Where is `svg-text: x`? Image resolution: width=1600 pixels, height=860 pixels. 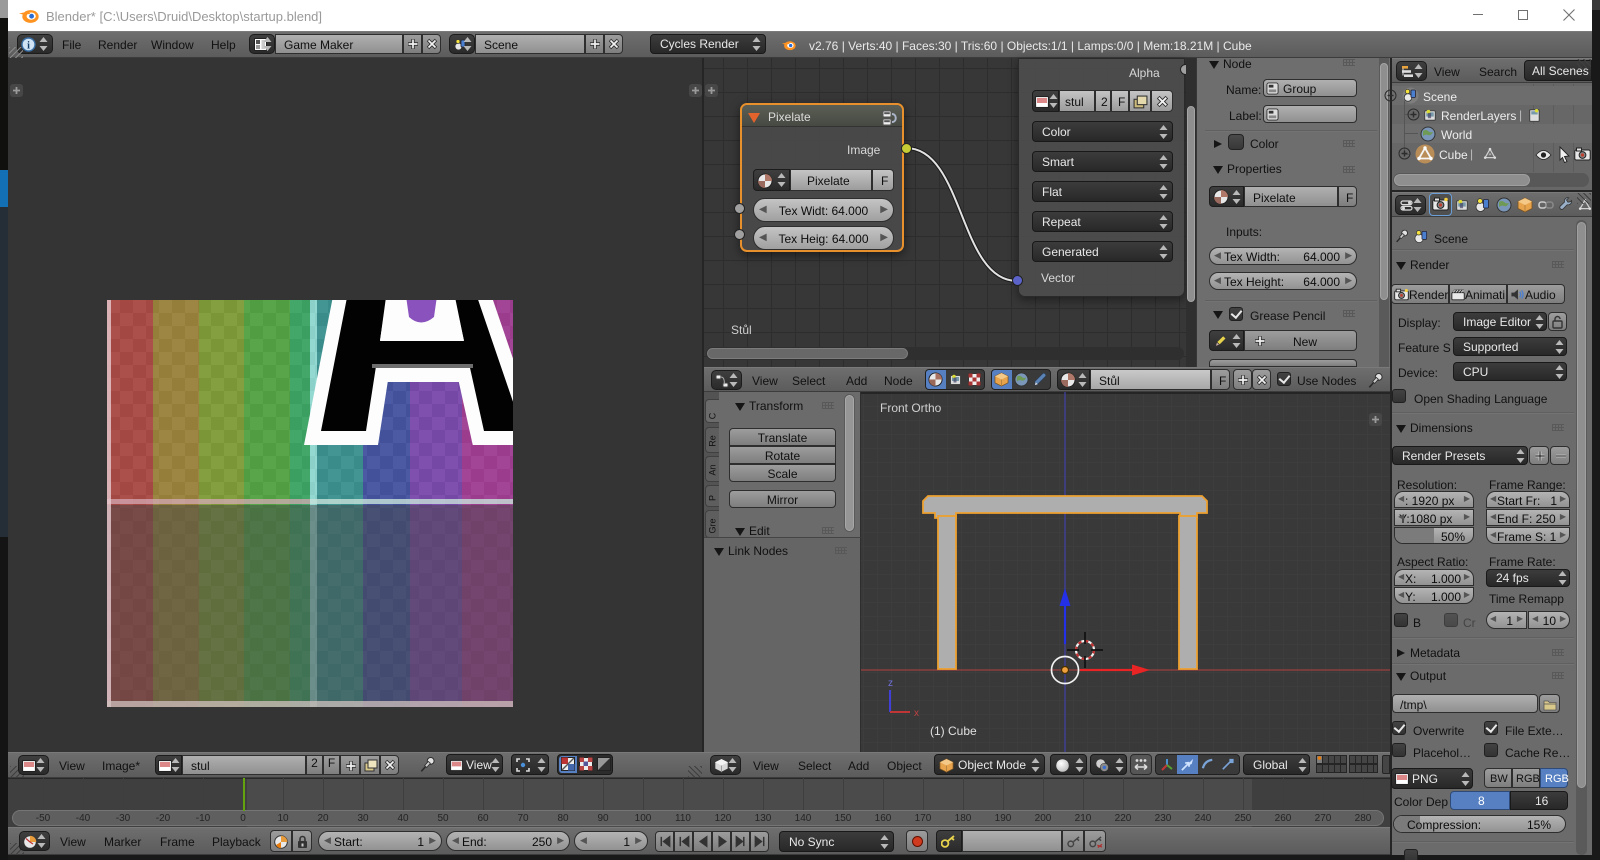
svg-text: x is located at coordinates (916, 713).